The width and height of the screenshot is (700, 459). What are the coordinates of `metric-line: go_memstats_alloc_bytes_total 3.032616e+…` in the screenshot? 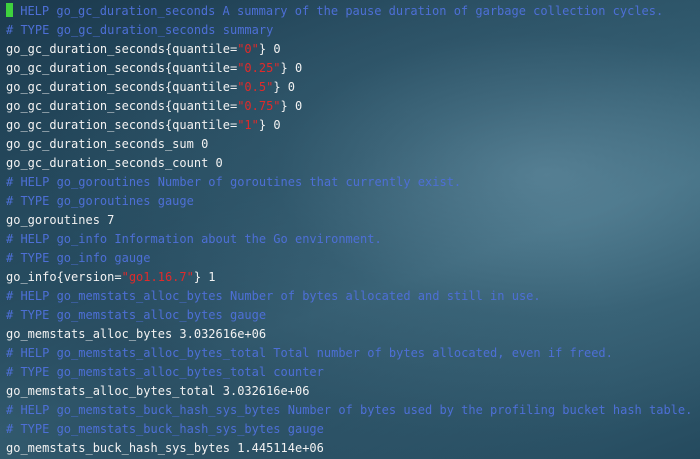 It's located at (353, 391).